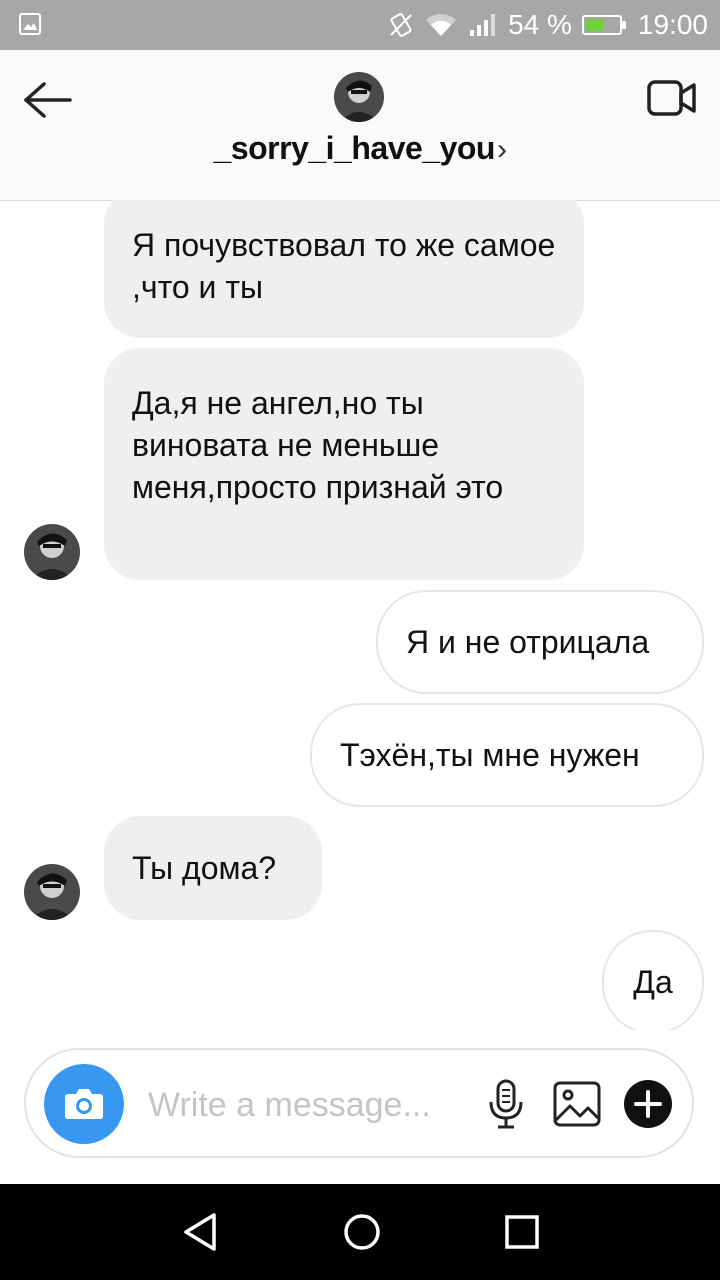 The width and height of the screenshot is (720, 1280). Describe the element at coordinates (30, 24) in the screenshot. I see `image-icon` at that location.